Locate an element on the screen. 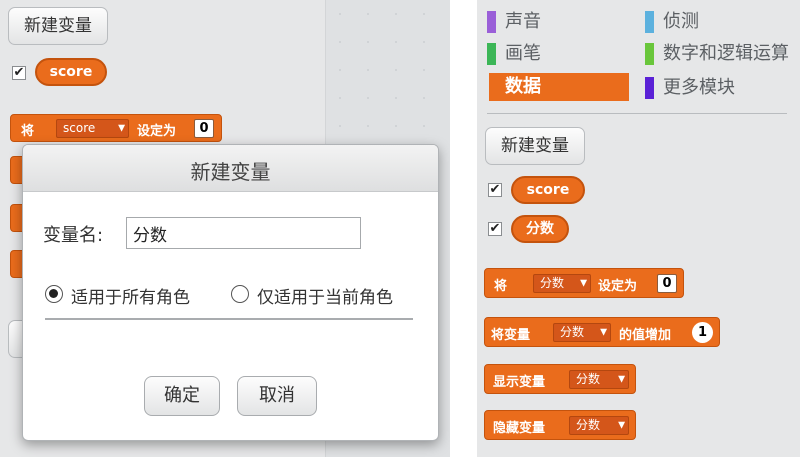  category-sound: 声音 is located at coordinates (557, 22).